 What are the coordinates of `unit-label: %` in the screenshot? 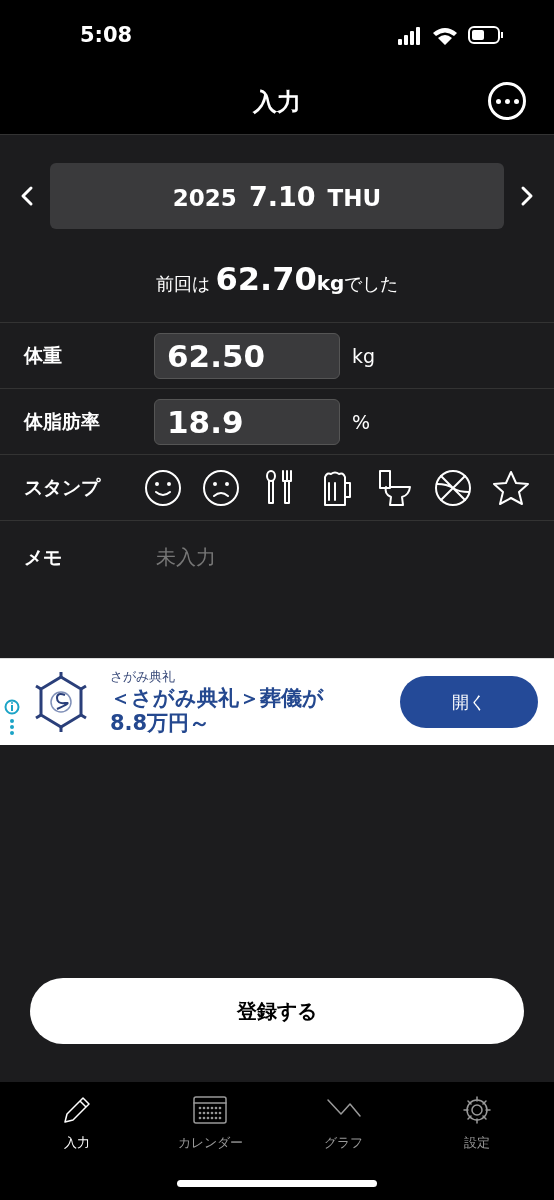 It's located at (361, 421).